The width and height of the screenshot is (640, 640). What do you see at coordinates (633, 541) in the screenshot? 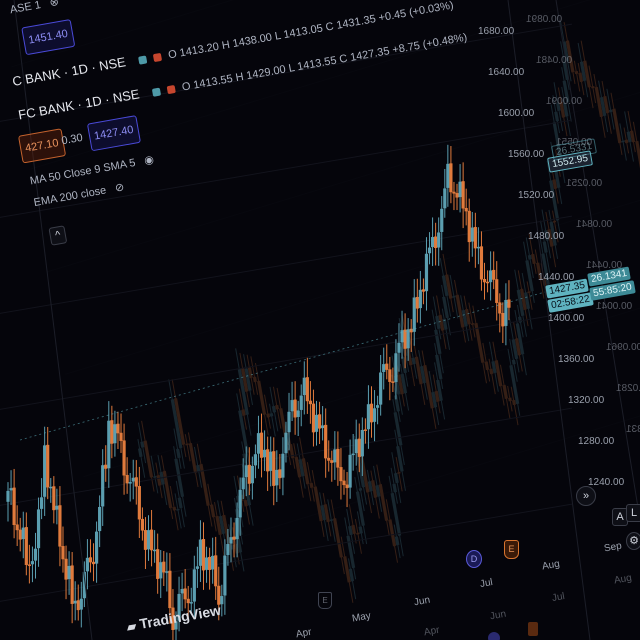
I see `gear-icon: ⚙` at bounding box center [633, 541].